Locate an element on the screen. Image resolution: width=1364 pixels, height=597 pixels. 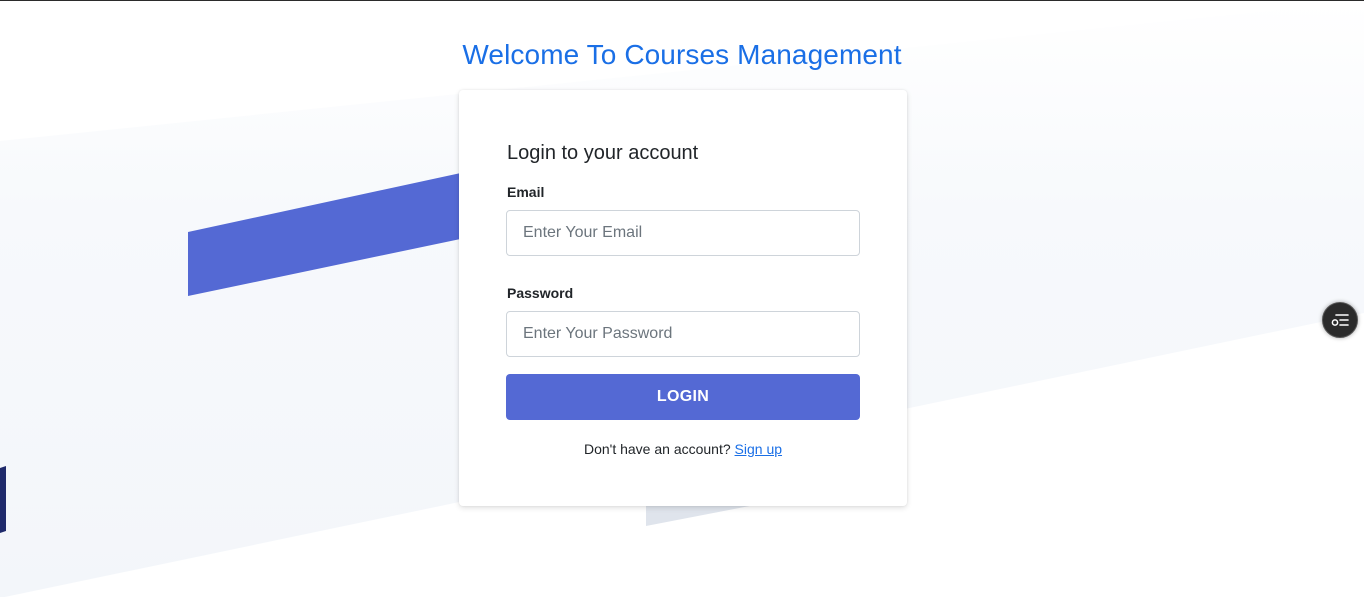
password-field is located at coordinates (683, 334).